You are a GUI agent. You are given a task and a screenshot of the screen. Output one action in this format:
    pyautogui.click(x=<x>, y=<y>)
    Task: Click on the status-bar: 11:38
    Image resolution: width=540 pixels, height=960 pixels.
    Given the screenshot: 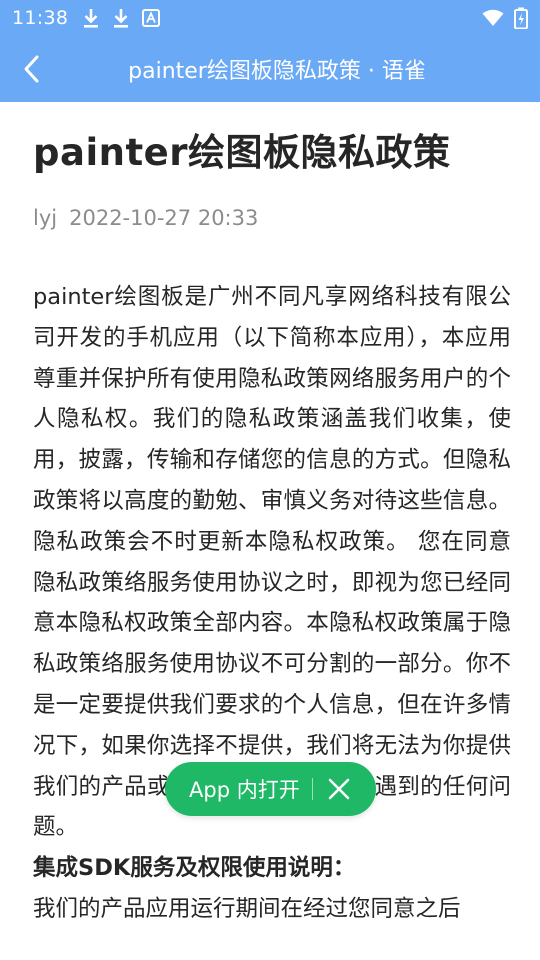 What is the action you would take?
    pyautogui.click(x=270, y=18)
    